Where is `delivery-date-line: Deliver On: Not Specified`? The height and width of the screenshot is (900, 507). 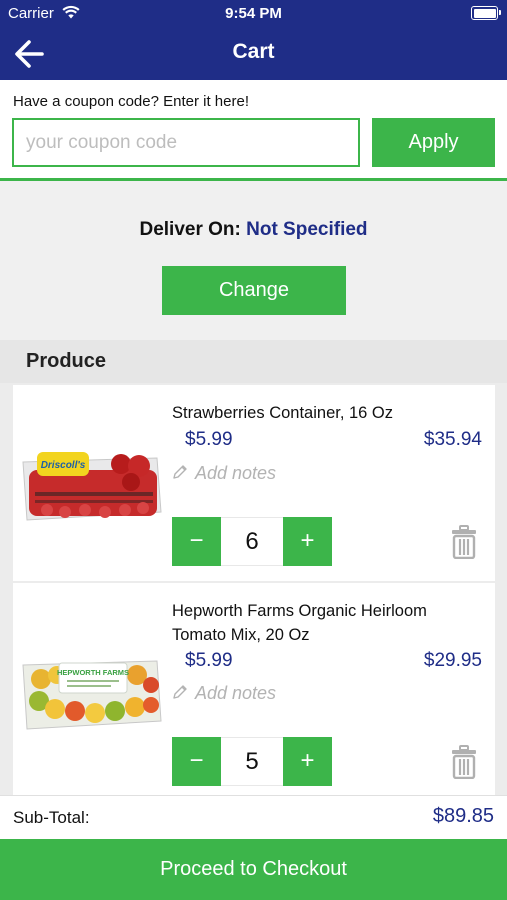 delivery-date-line: Deliver On: Not Specified is located at coordinates (253, 230).